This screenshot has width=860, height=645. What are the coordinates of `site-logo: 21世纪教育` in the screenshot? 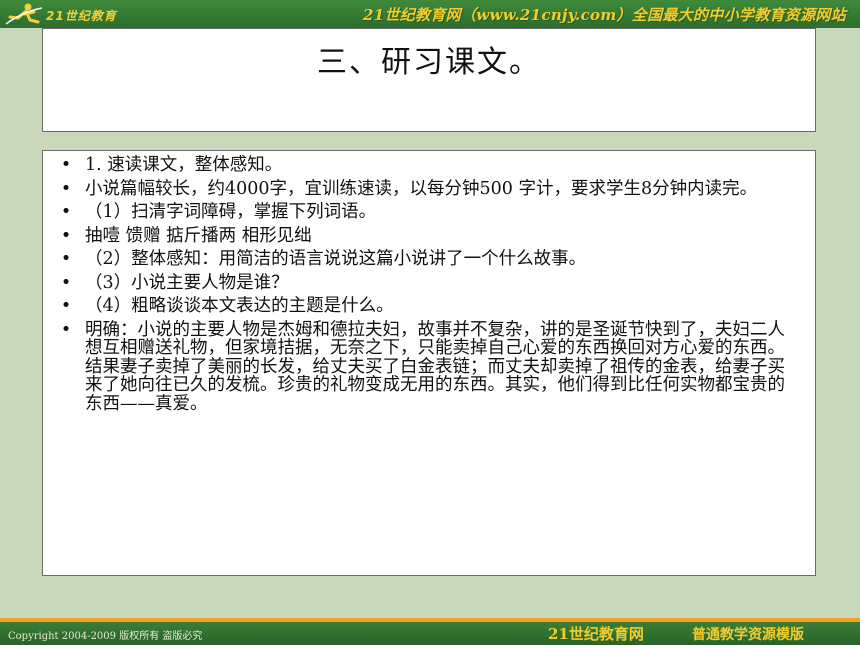 It's located at (79, 14).